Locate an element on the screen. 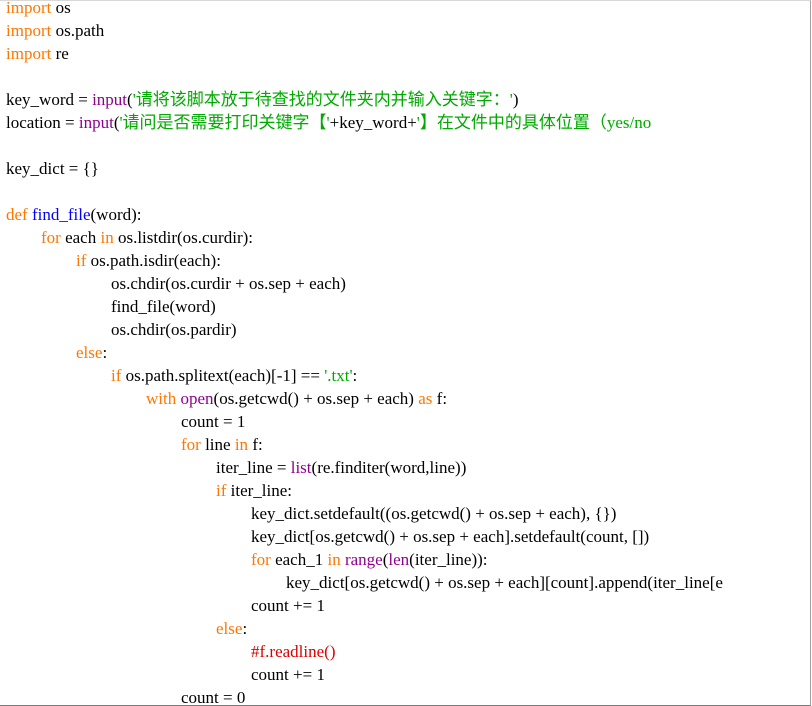 The width and height of the screenshot is (812, 706). code-line: for line in f: is located at coordinates (222, 444).